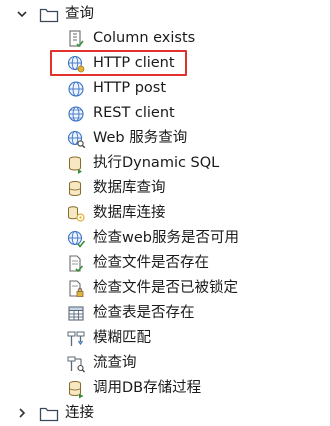 The image size is (331, 426). I want to click on tree-item-label: HTTP client, so click(134, 63).